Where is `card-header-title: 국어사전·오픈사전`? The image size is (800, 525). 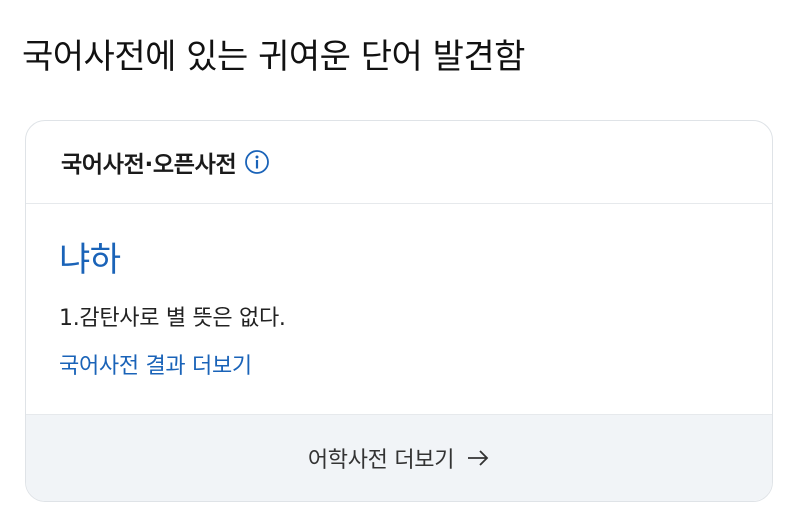
card-header-title: 국어사전·오픈사전 is located at coordinates (149, 165).